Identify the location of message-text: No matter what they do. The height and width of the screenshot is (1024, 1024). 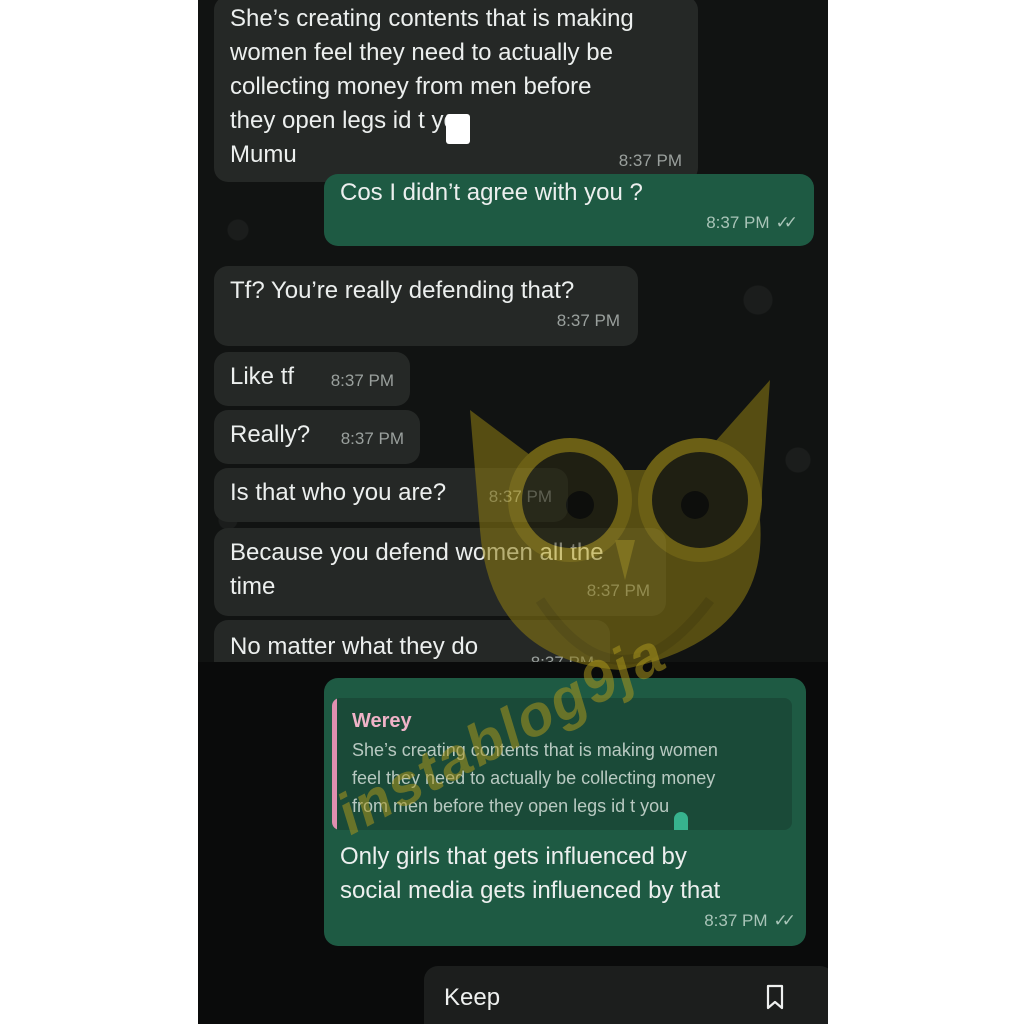
(354, 646).